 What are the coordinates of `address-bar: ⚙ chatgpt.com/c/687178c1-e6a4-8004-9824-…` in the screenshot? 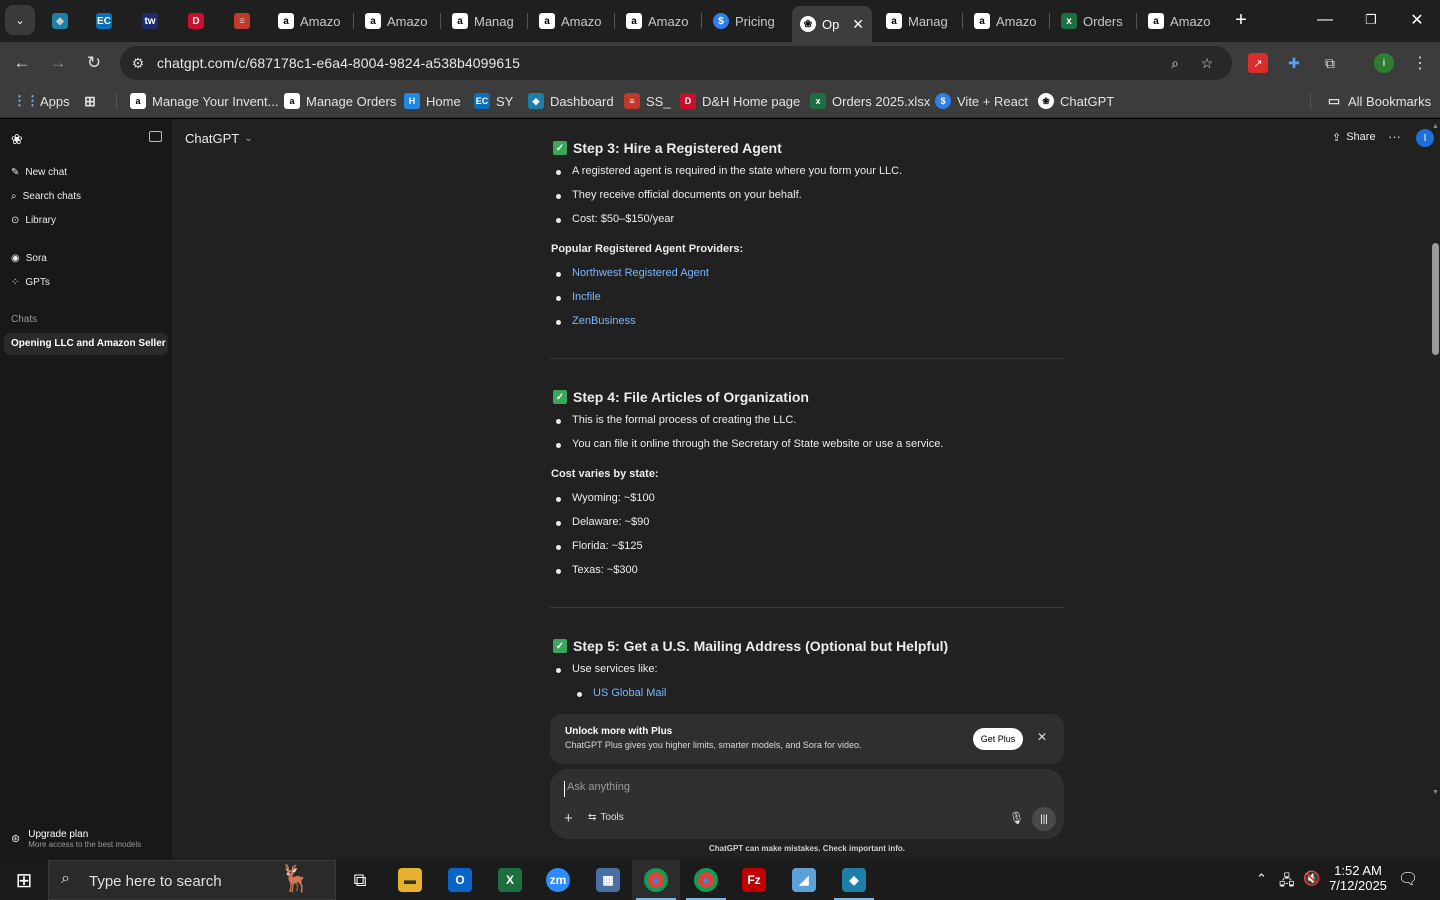 It's located at (676, 63).